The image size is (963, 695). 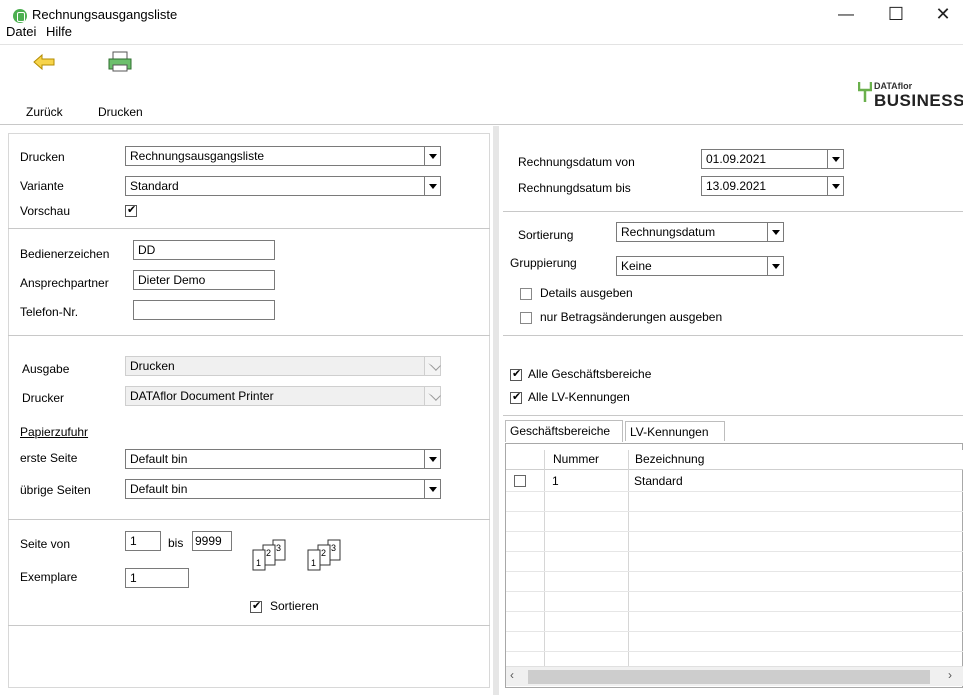 I want to click on variante-label: Variante, so click(x=42, y=186).